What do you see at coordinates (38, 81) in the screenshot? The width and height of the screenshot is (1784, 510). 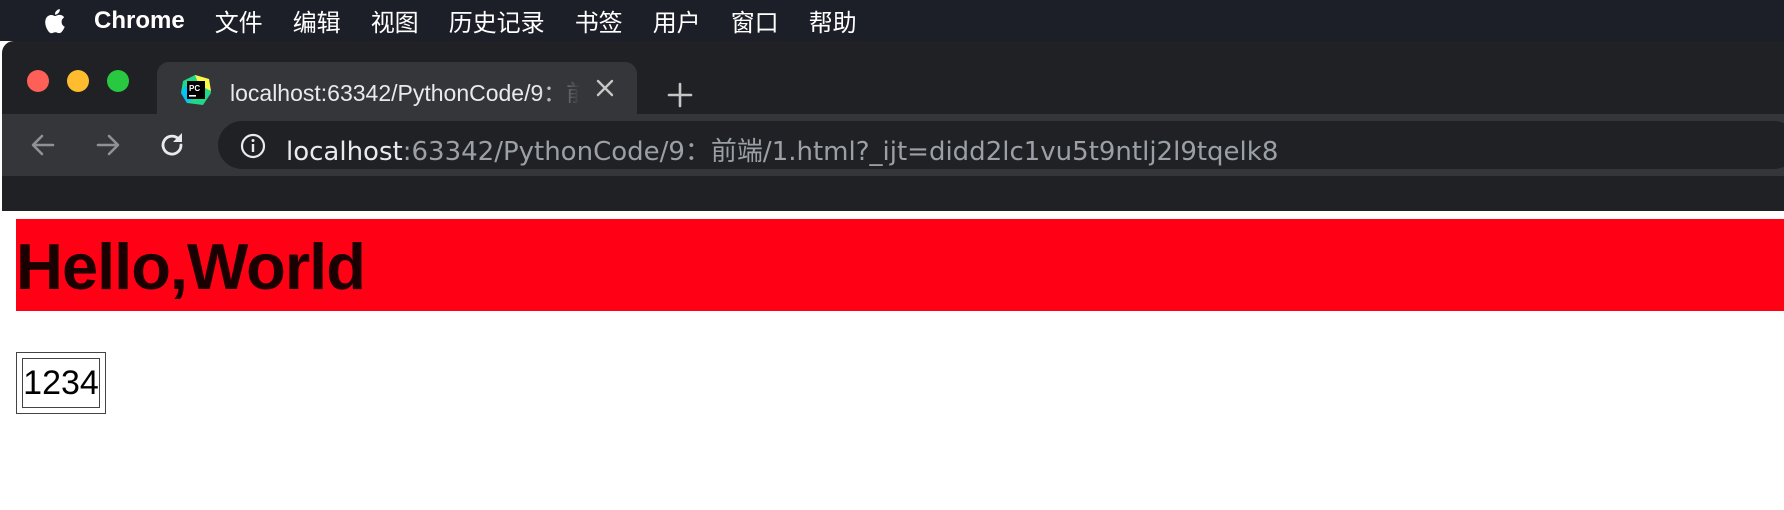 I see `close-window-button` at bounding box center [38, 81].